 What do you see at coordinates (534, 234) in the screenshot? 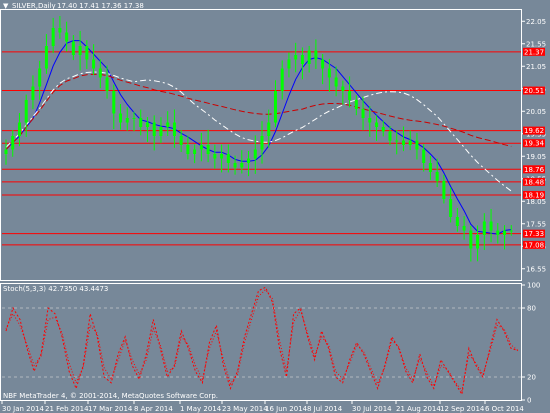
I see `level-tag-label: 17.33` at bounding box center [534, 234].